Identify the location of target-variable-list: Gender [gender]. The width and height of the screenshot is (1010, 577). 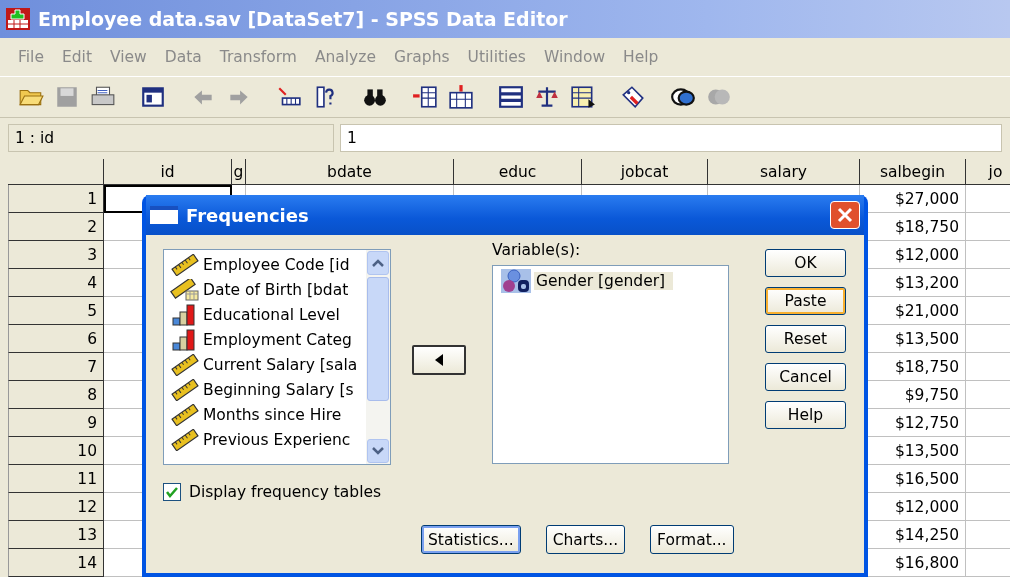
(610, 364).